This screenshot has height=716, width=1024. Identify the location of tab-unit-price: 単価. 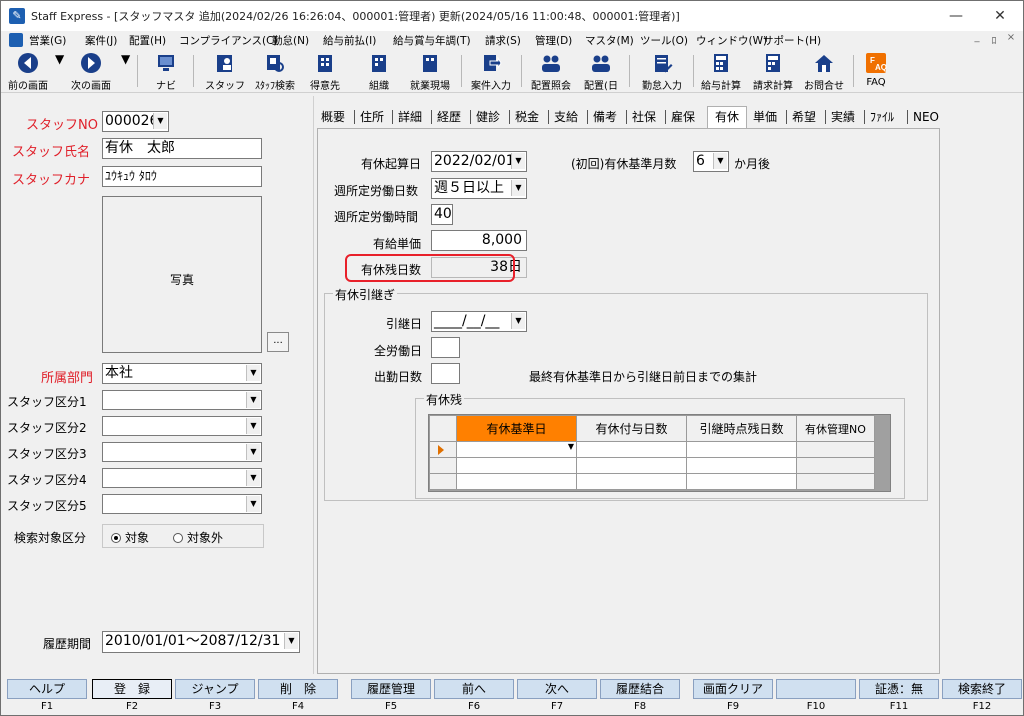
(765, 117).